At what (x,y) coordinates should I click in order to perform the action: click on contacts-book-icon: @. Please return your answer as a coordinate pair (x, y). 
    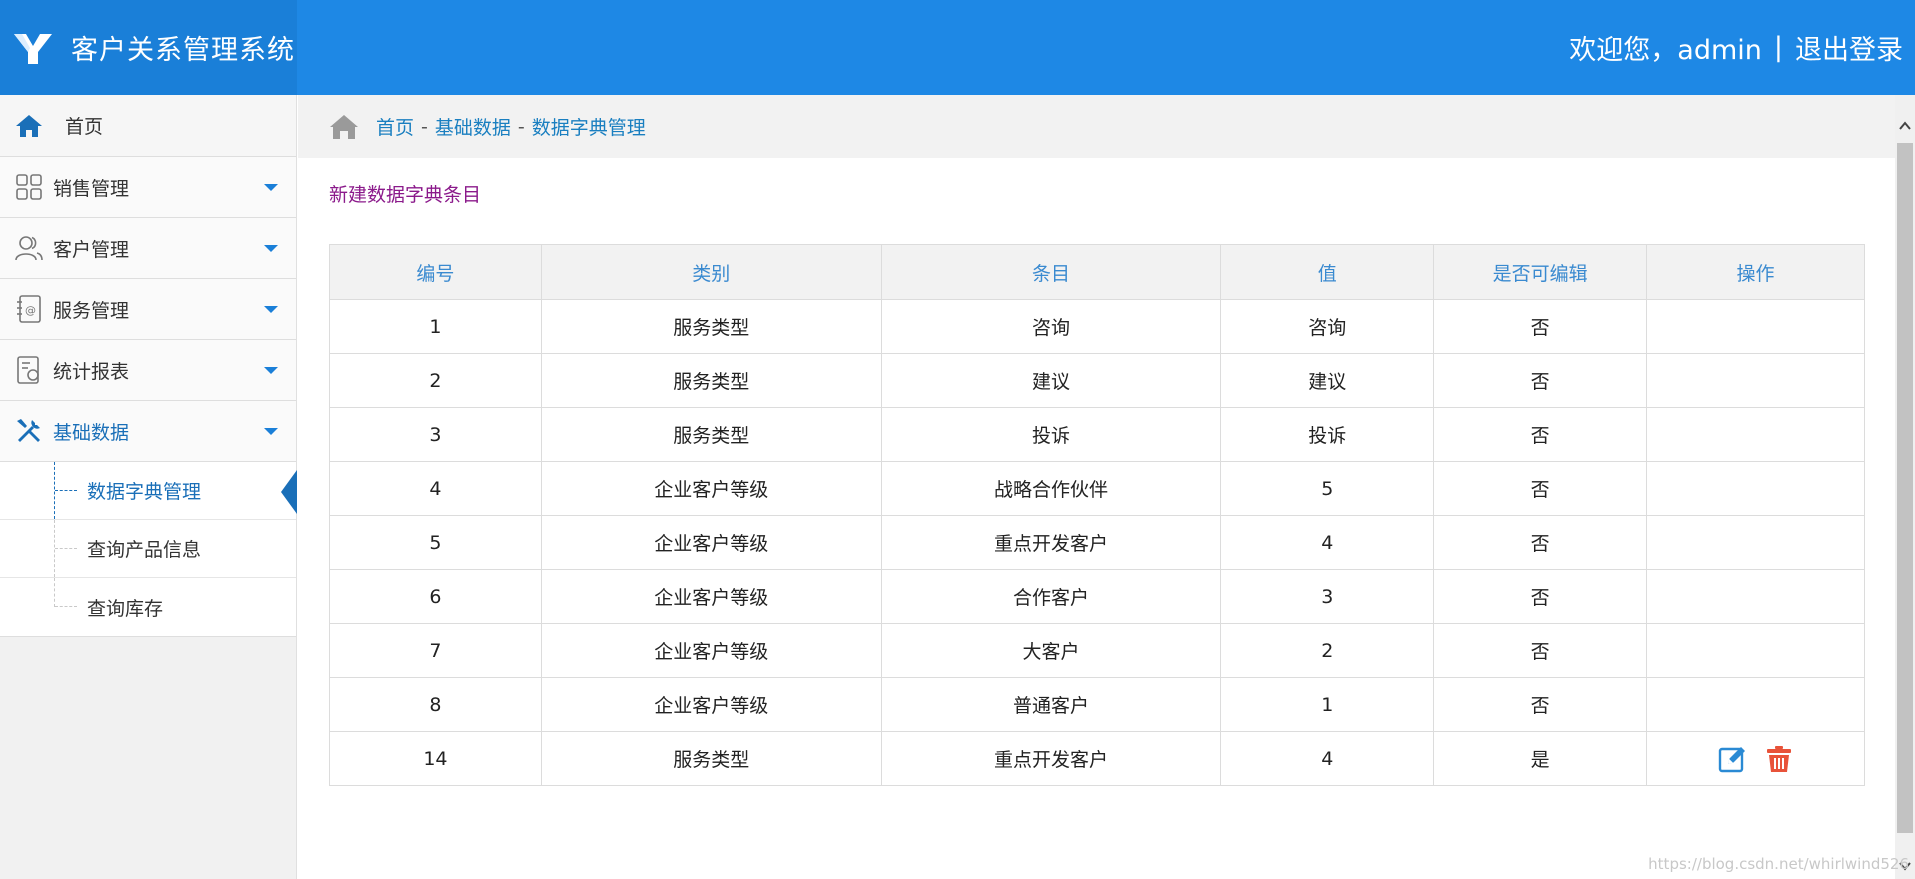
    Looking at the image, I should click on (29, 309).